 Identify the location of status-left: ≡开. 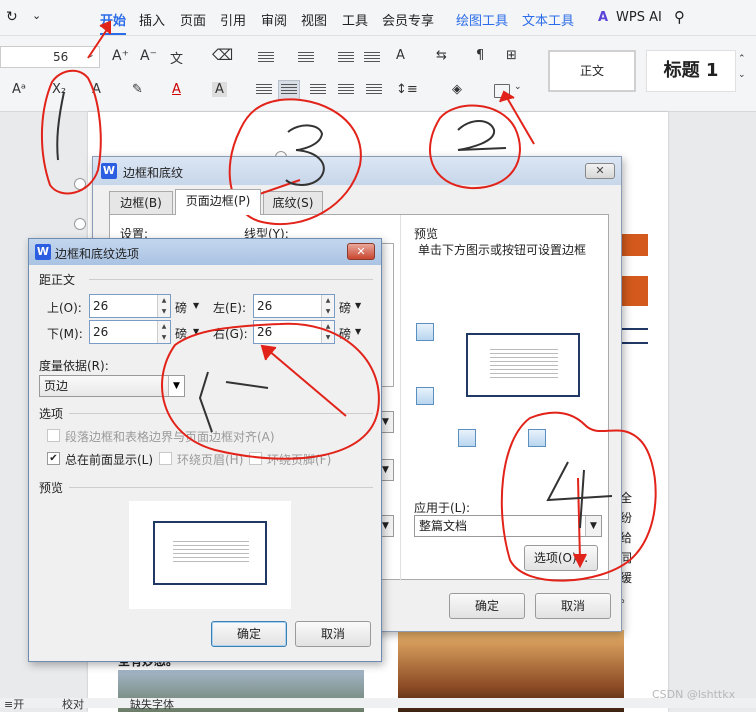
(14, 704).